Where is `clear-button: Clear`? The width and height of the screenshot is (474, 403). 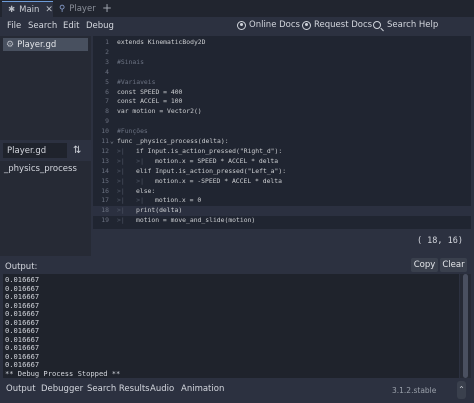 clear-button: Clear is located at coordinates (453, 265).